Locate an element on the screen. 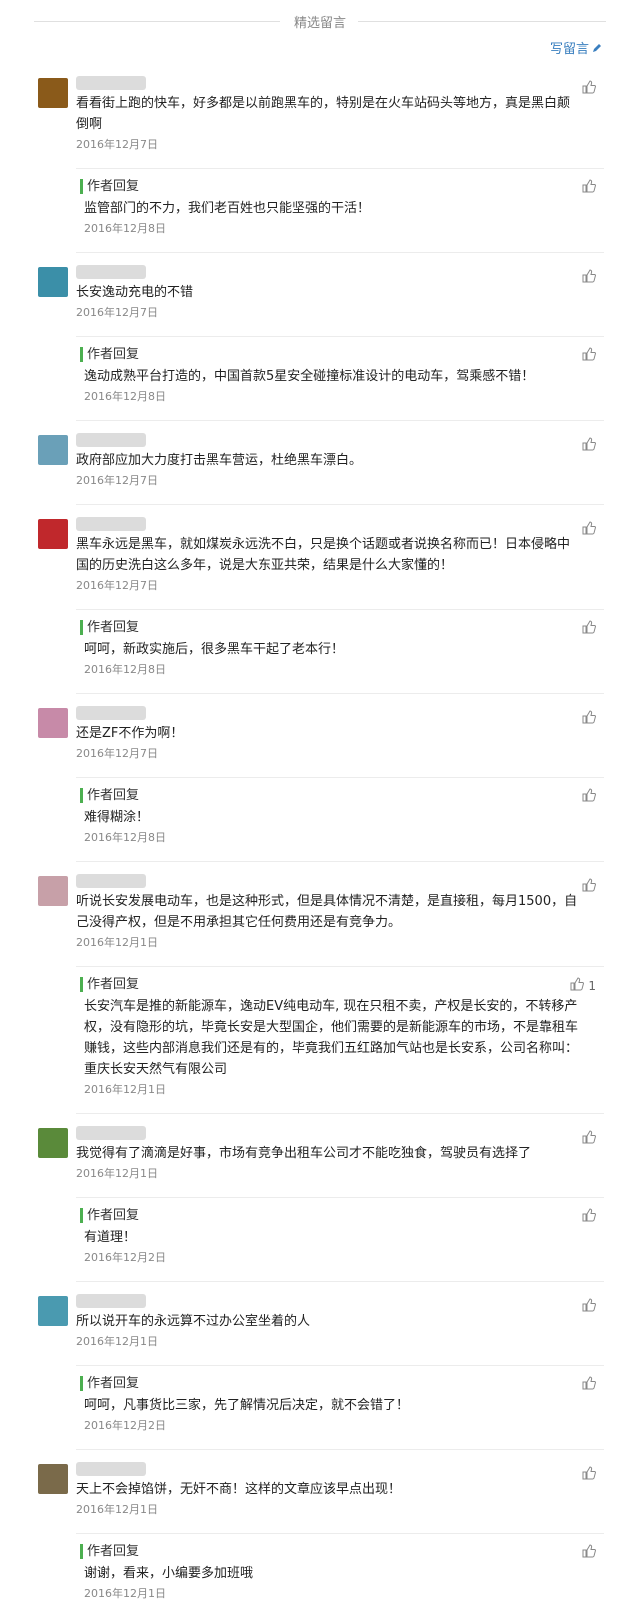 This screenshot has height=1617, width=640. author-reply-text: 呵呵，新政实施后，很多黑车干起了老本行！ is located at coordinates (214, 649).